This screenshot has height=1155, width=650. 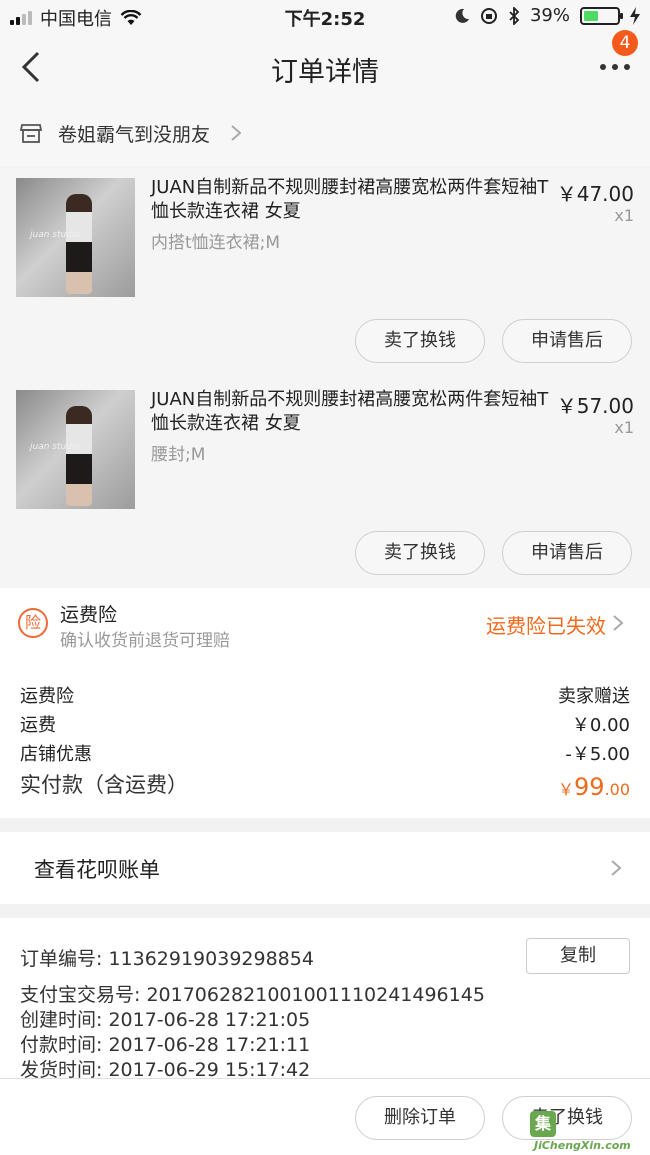 What do you see at coordinates (594, 696) in the screenshot?
I see `fee-value: 卖家赠送` at bounding box center [594, 696].